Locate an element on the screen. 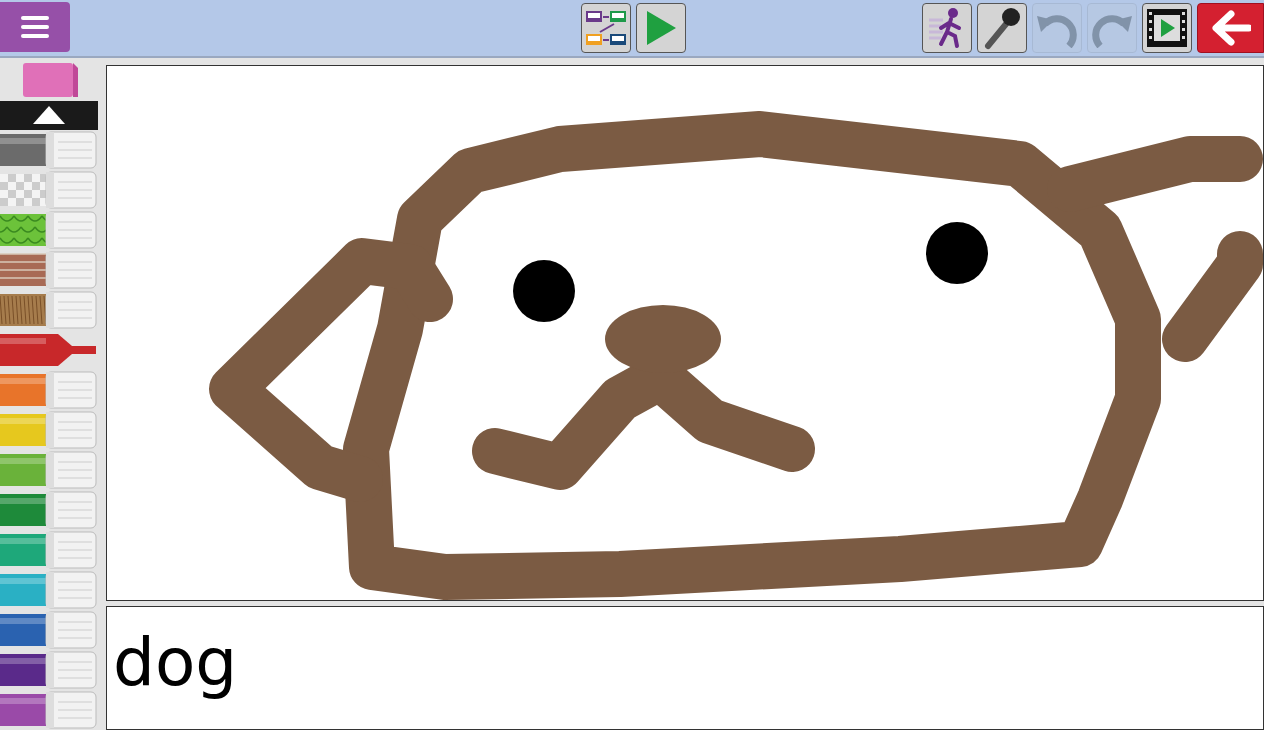  back-button is located at coordinates (1230, 28).